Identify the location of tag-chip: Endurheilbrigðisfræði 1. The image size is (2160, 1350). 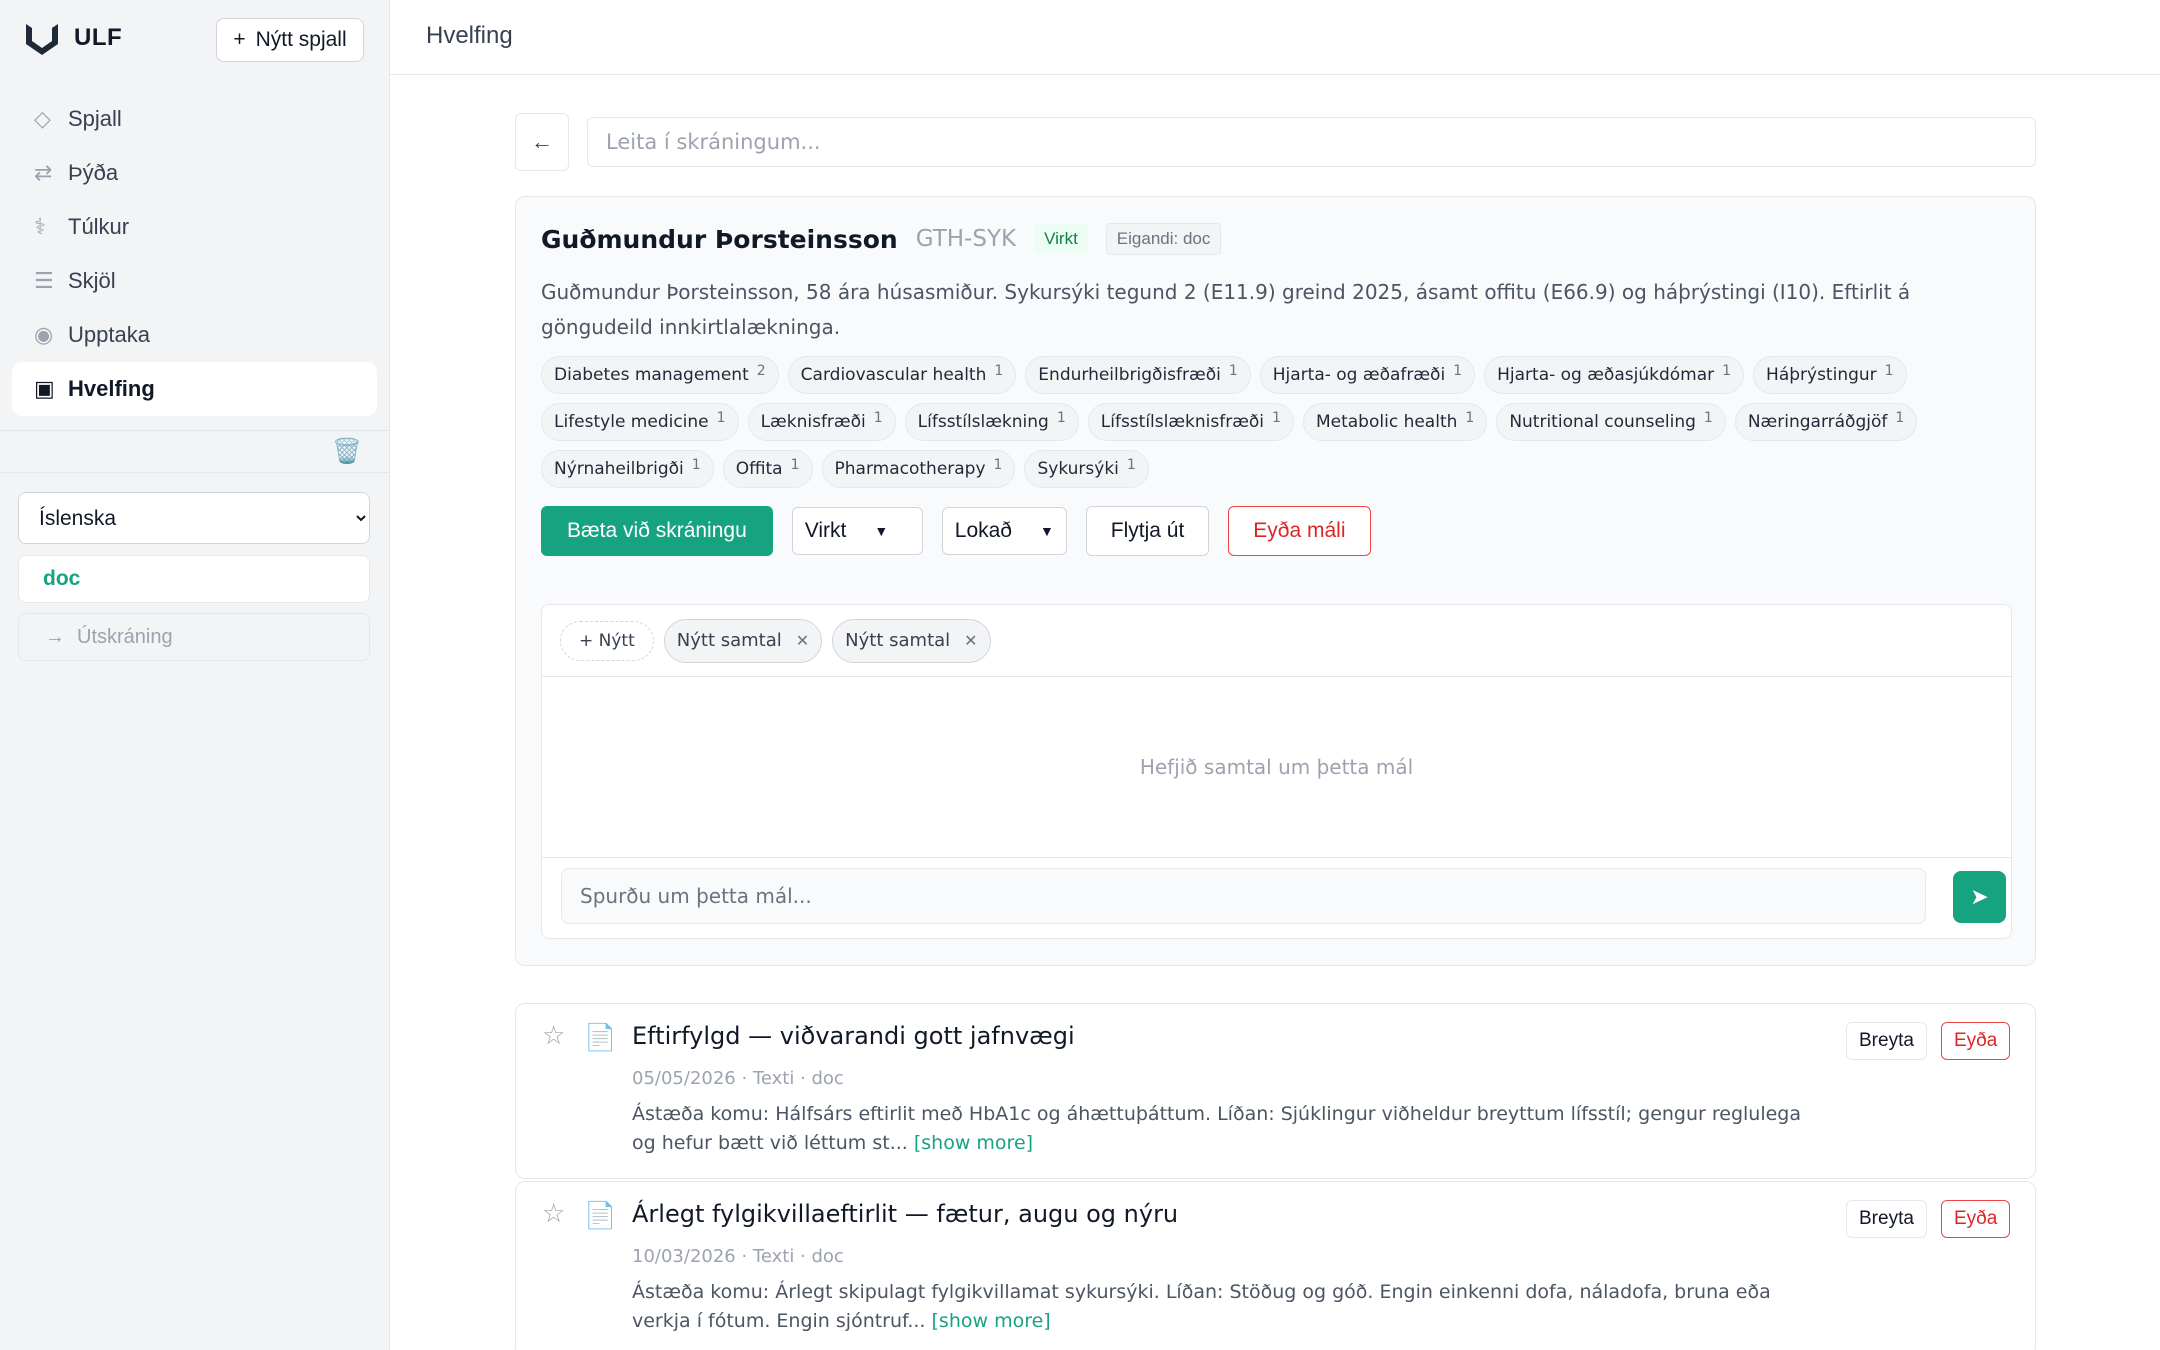
(1138, 375).